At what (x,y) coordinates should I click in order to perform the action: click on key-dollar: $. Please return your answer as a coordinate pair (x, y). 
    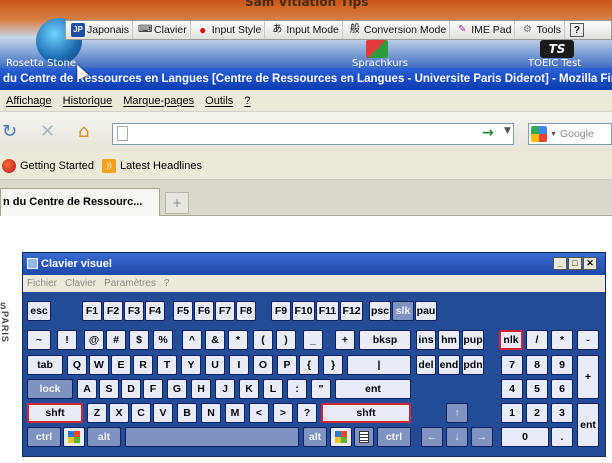
    Looking at the image, I should click on (139, 340).